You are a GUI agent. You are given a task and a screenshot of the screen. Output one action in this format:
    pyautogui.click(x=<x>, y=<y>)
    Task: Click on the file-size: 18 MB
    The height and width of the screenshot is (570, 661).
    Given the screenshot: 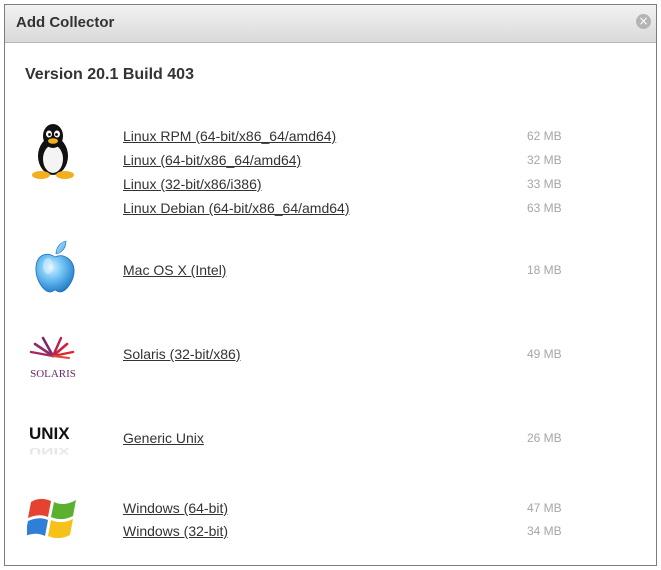 What is the action you would take?
    pyautogui.click(x=544, y=270)
    